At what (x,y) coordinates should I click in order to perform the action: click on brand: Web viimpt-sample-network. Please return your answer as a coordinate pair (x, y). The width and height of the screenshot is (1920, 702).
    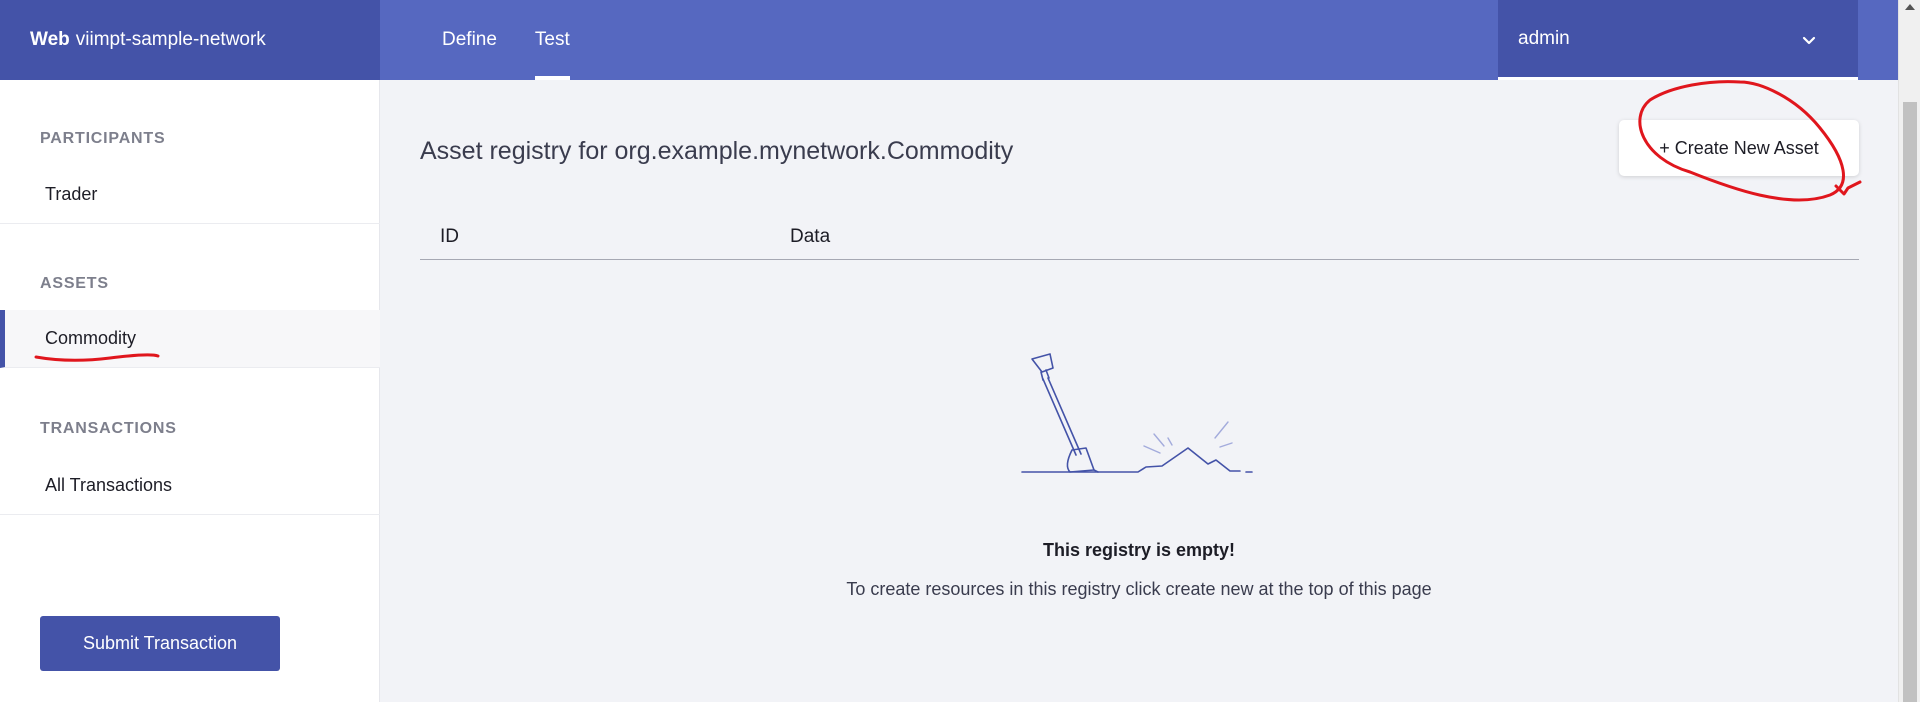
    Looking at the image, I should click on (190, 40).